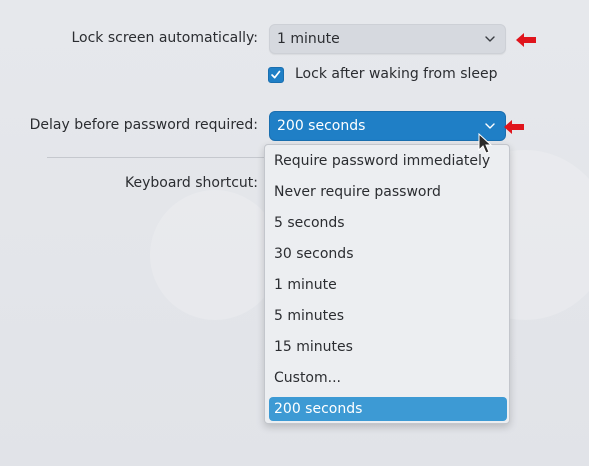  Describe the element at coordinates (388, 223) in the screenshot. I see `menu-option-5-seconds: 5 seconds` at that location.